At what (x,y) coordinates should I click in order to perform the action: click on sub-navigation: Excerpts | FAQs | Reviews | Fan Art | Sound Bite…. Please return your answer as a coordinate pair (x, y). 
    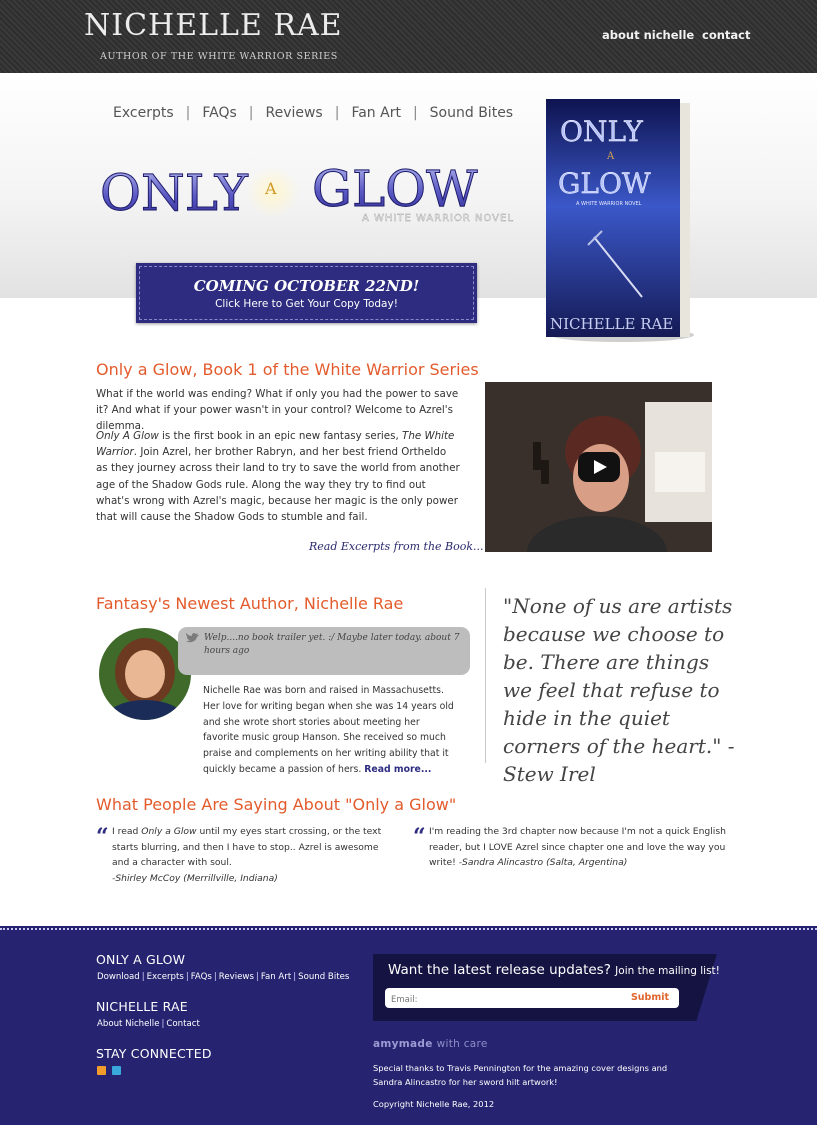
    Looking at the image, I should click on (313, 113).